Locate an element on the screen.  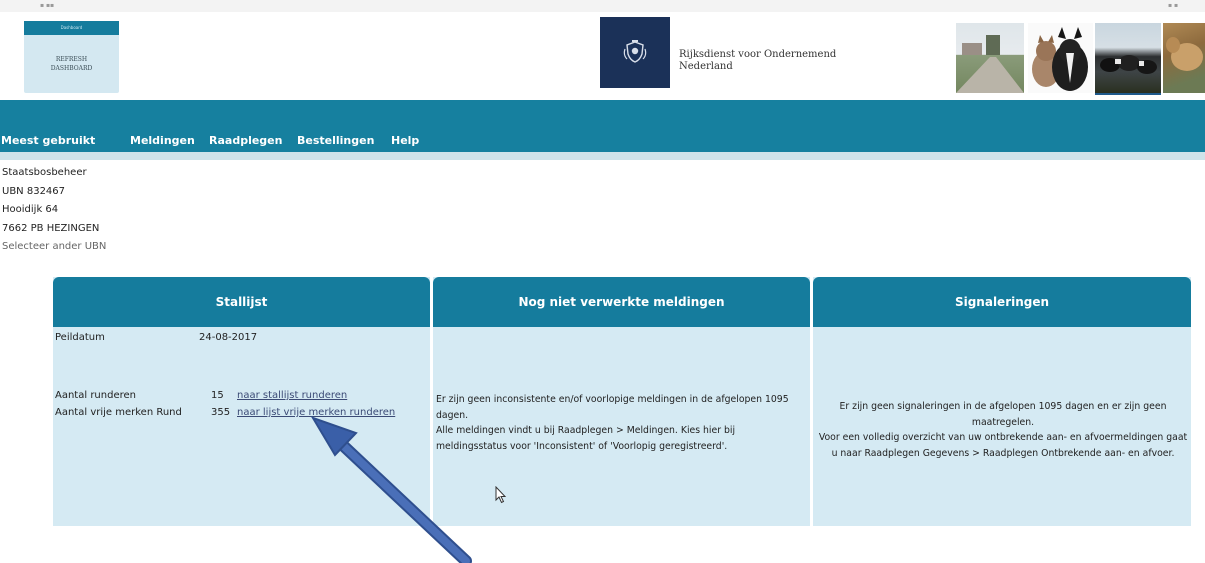
runderen-count: 15 is located at coordinates (217, 395).